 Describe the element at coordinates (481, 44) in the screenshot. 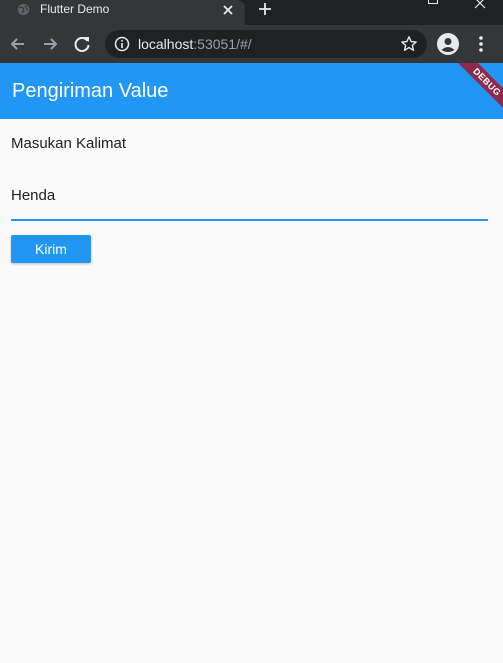

I see `more-vert-icon` at that location.